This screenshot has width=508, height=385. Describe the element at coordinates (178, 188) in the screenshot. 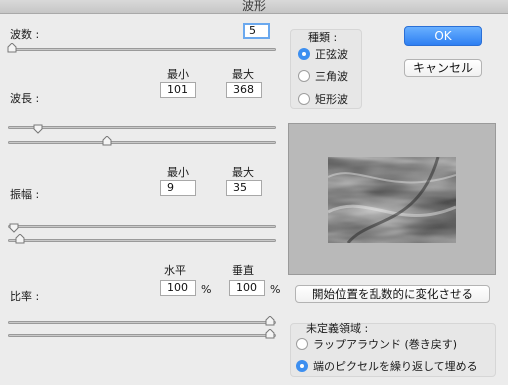

I see `amplitude-min-field: 9` at that location.